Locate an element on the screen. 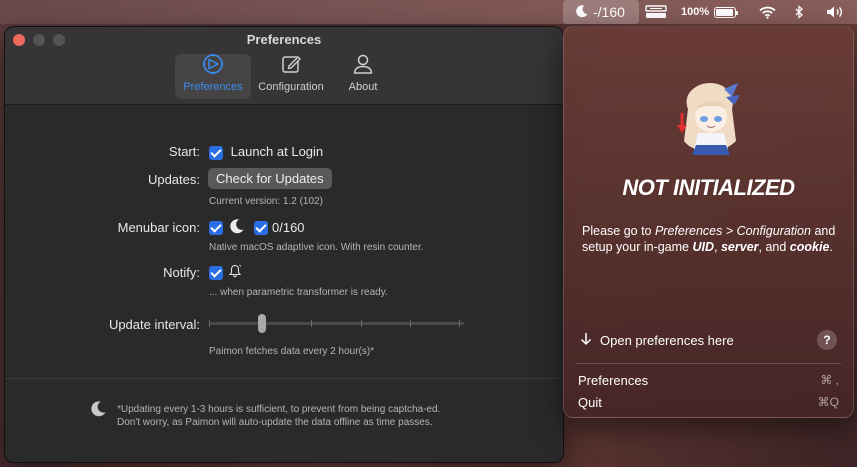 Image resolution: width=857 pixels, height=467 pixels. start-label: Start: is located at coordinates (184, 151).